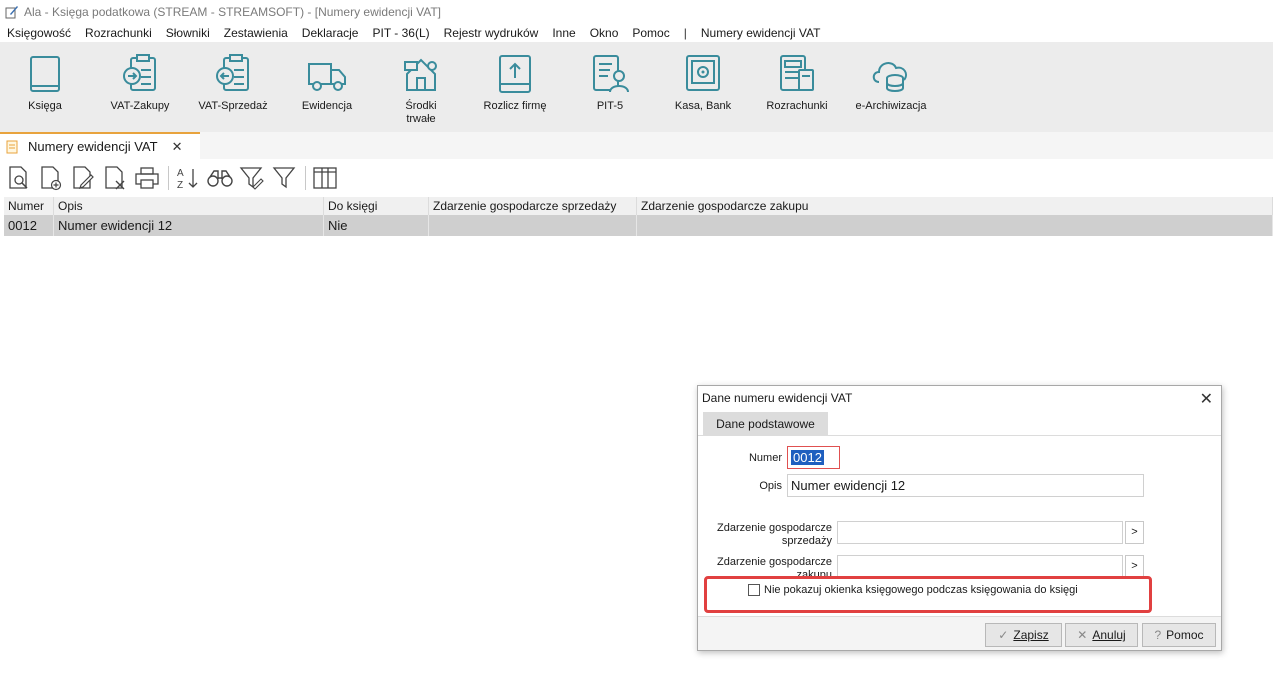 The width and height of the screenshot is (1273, 681). I want to click on ribbon-button-ksiega: Księga, so click(45, 82).